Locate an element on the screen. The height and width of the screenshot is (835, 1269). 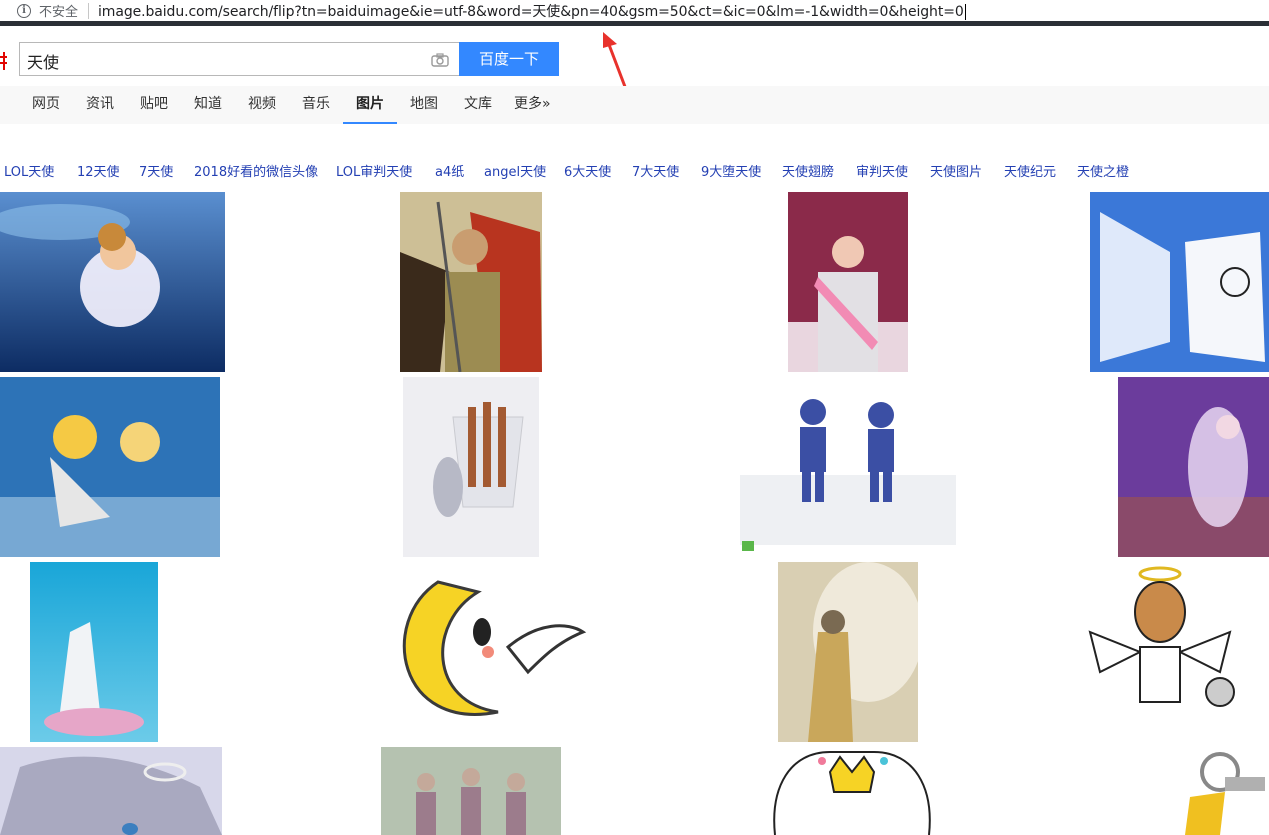
nav-tabs: 网页 资讯 贴吧 知道 视频 音乐 图片 地图 文库 更多» is located at coordinates (634, 105).